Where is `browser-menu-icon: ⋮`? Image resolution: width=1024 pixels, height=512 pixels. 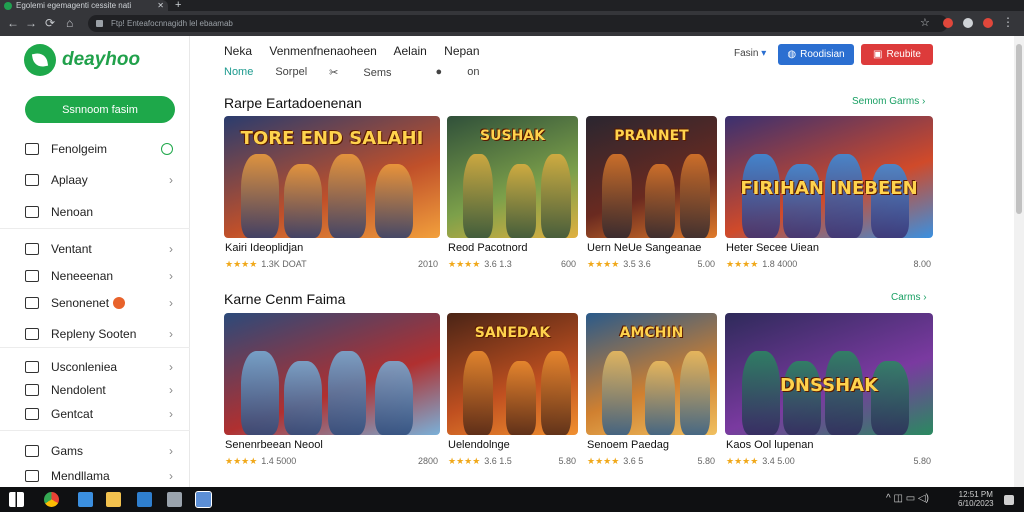
browser-menu-icon: ⋮ is located at coordinates (1008, 22).